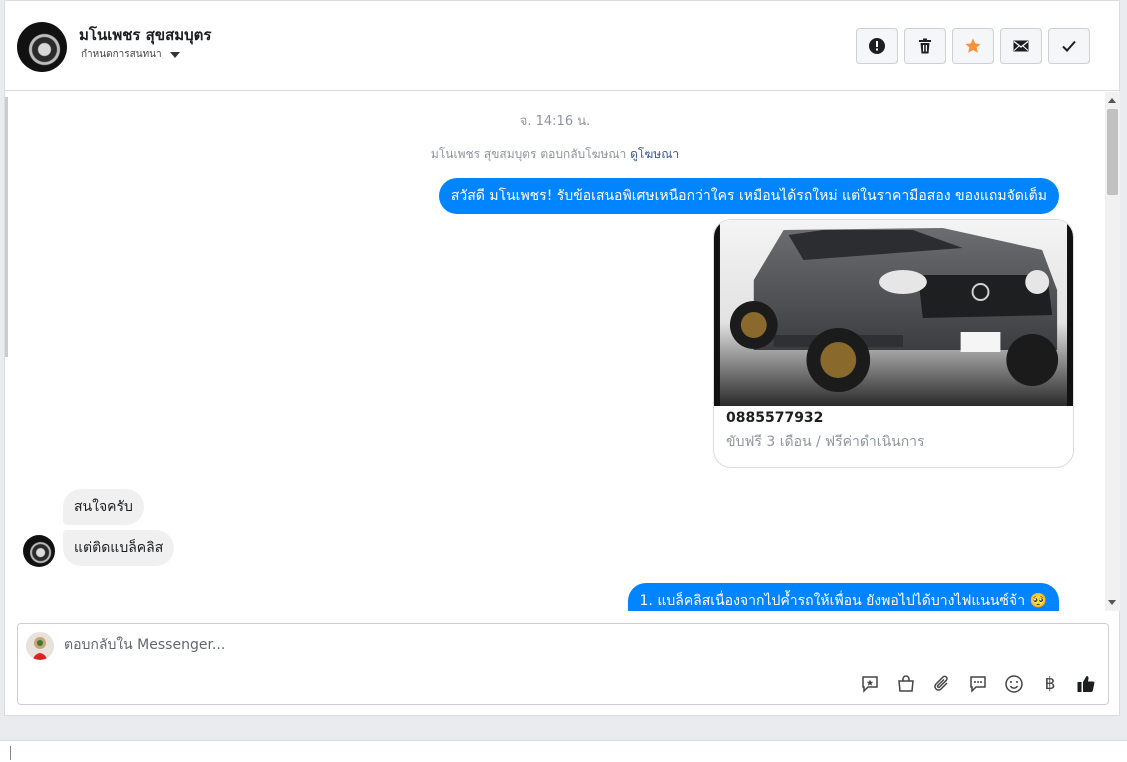 The width and height of the screenshot is (1127, 762). I want to click on ad-reply-note: มโนเพชร สุขสมบุตร ตอบกลับโฆษณา ดูโฆษณา, so click(555, 154).